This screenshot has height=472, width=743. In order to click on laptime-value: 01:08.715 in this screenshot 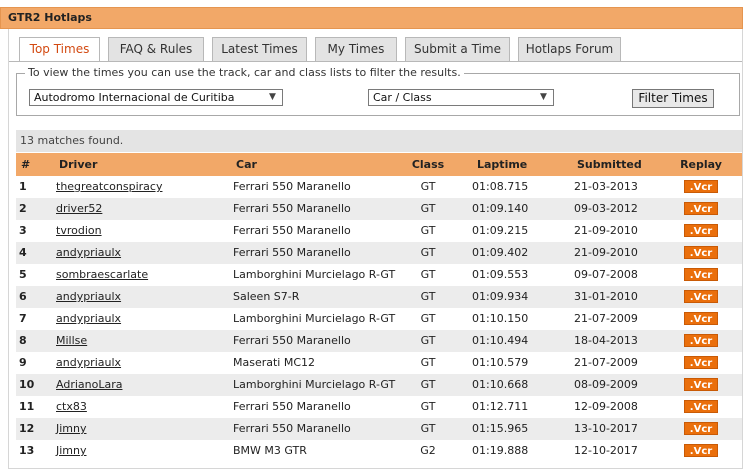, I will do `click(500, 186)`.